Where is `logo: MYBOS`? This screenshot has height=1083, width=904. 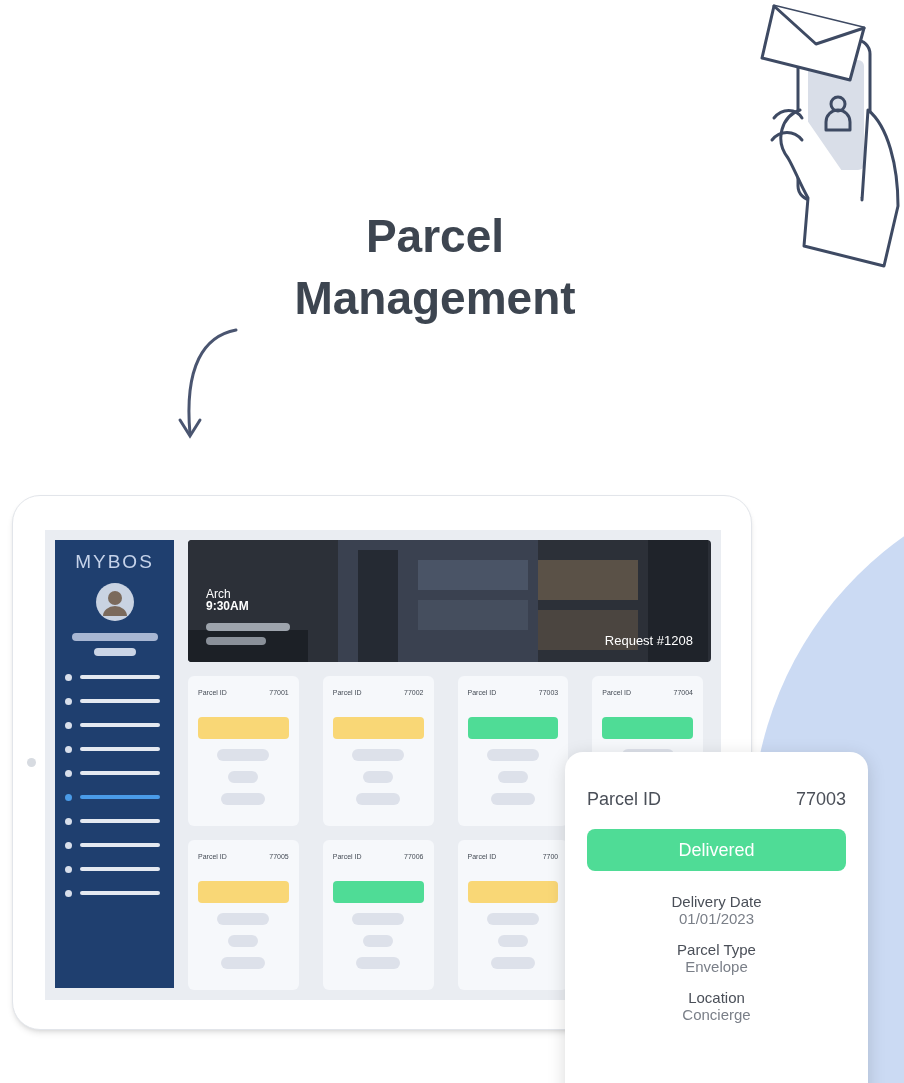 logo: MYBOS is located at coordinates (114, 562).